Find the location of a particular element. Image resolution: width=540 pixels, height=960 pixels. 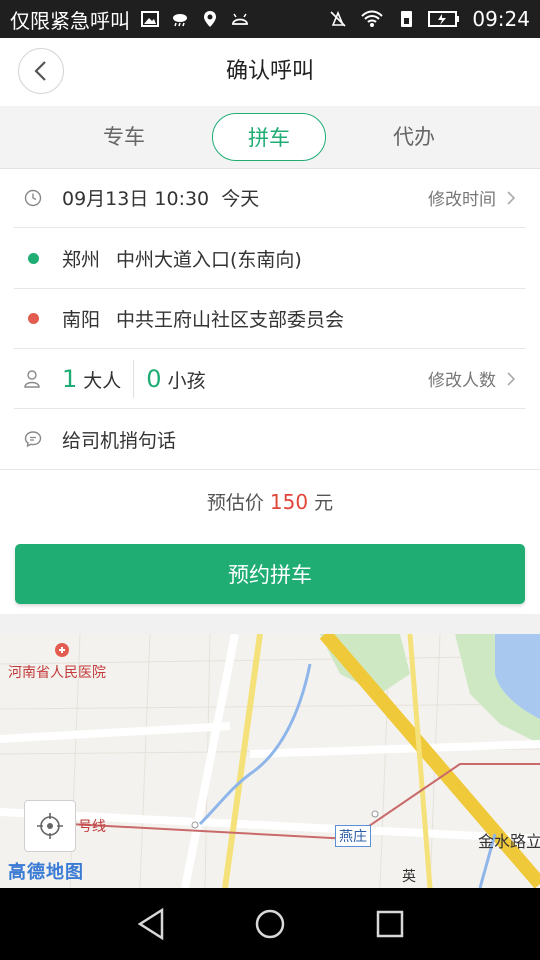

weather-icon is located at coordinates (180, 20).